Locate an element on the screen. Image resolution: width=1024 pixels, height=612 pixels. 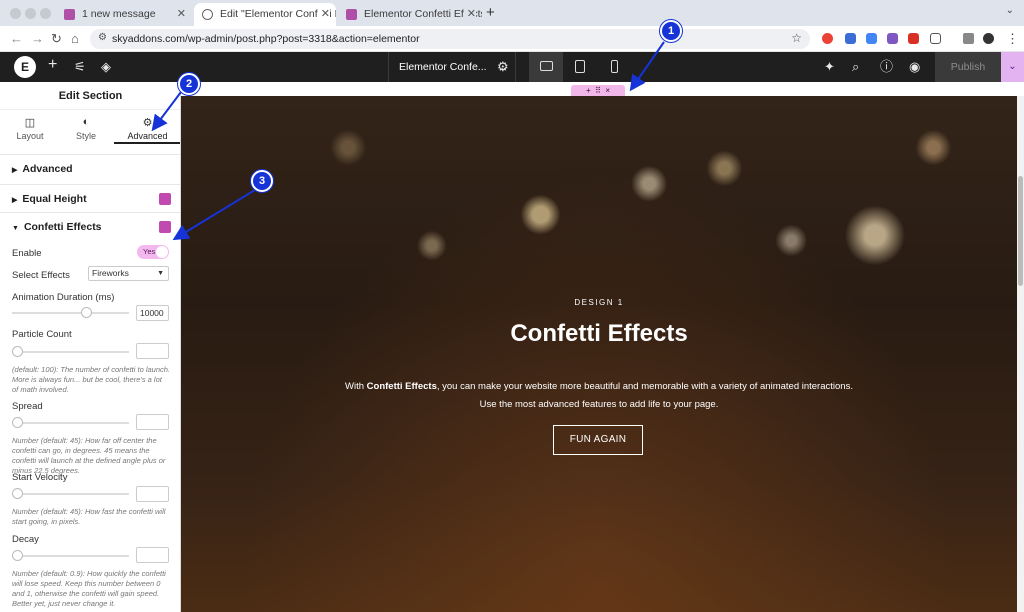
tab-layout: ◫ Layout is located at coordinates (30, 127).